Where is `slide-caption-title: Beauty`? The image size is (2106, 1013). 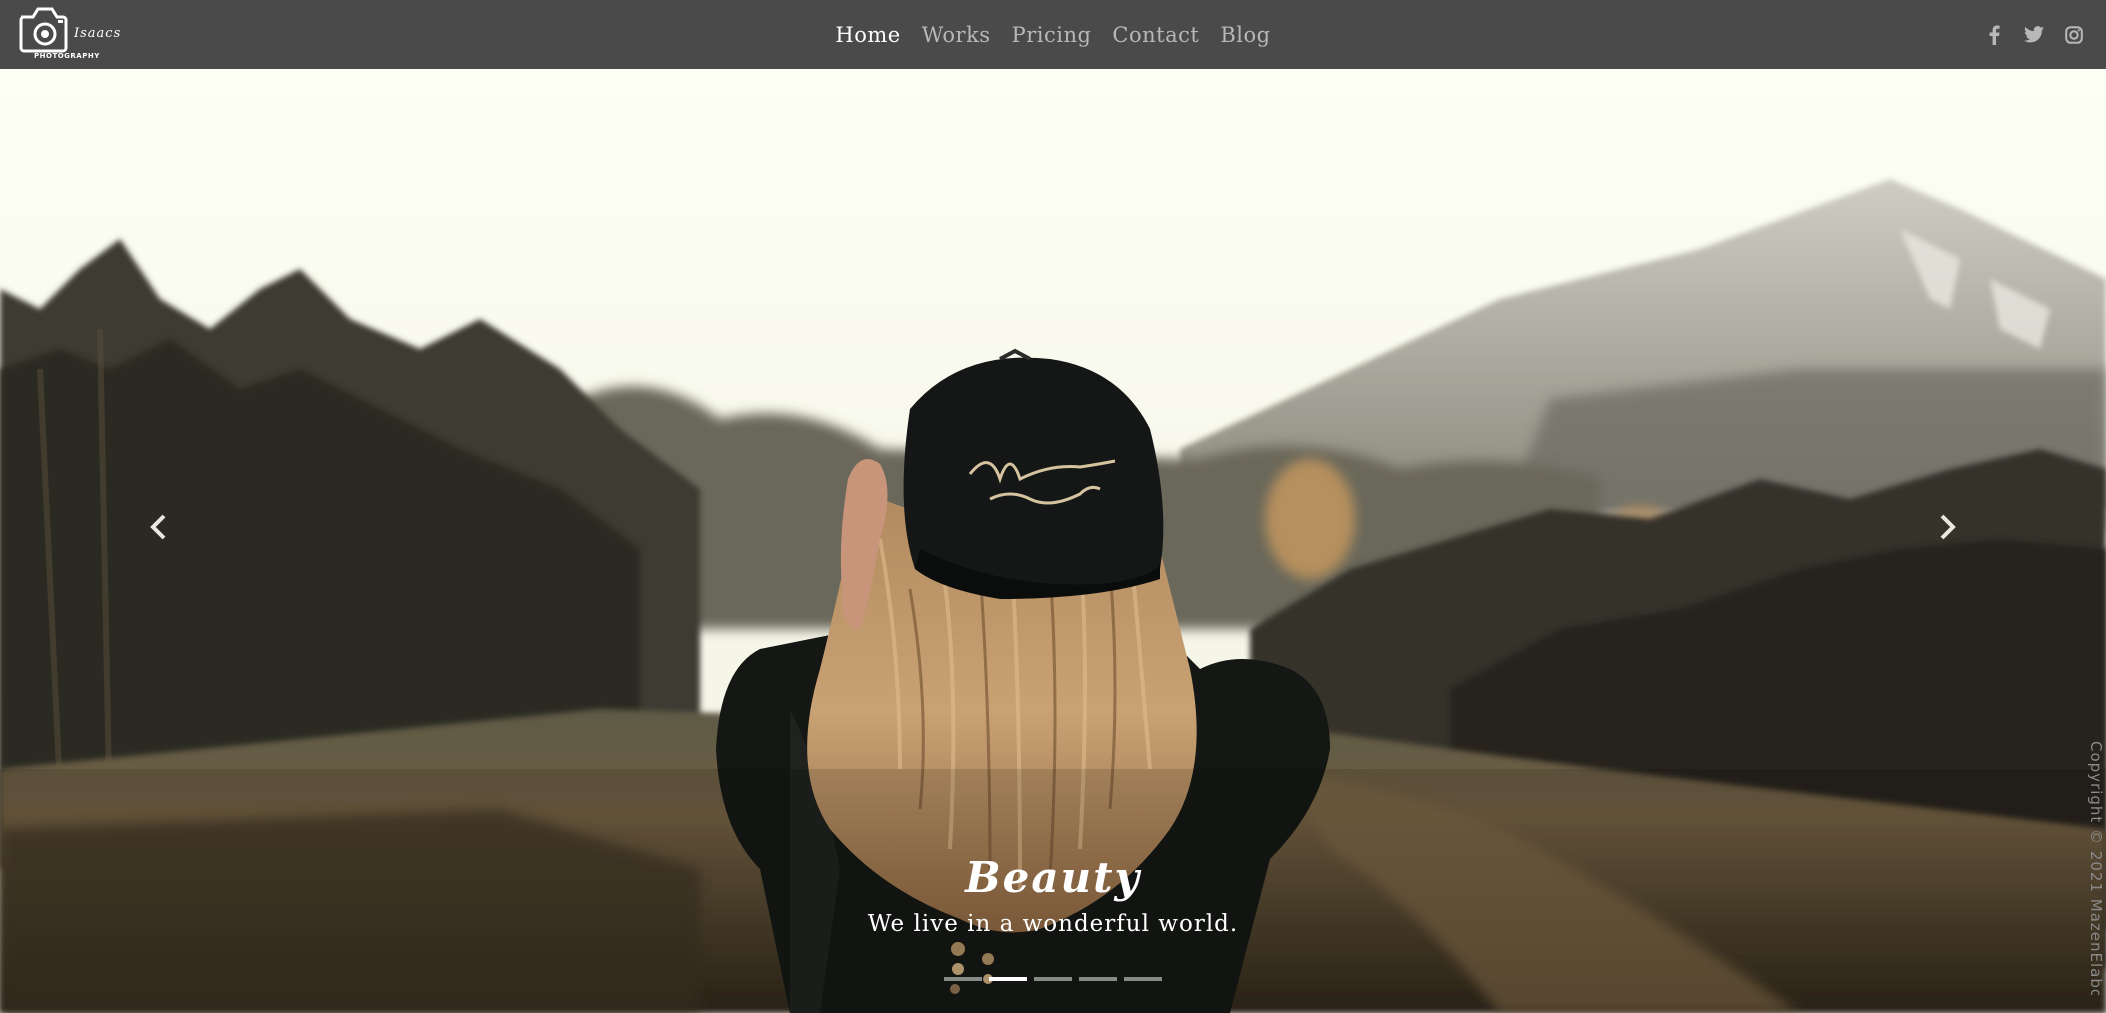
slide-caption-title: Beauty is located at coordinates (1053, 877).